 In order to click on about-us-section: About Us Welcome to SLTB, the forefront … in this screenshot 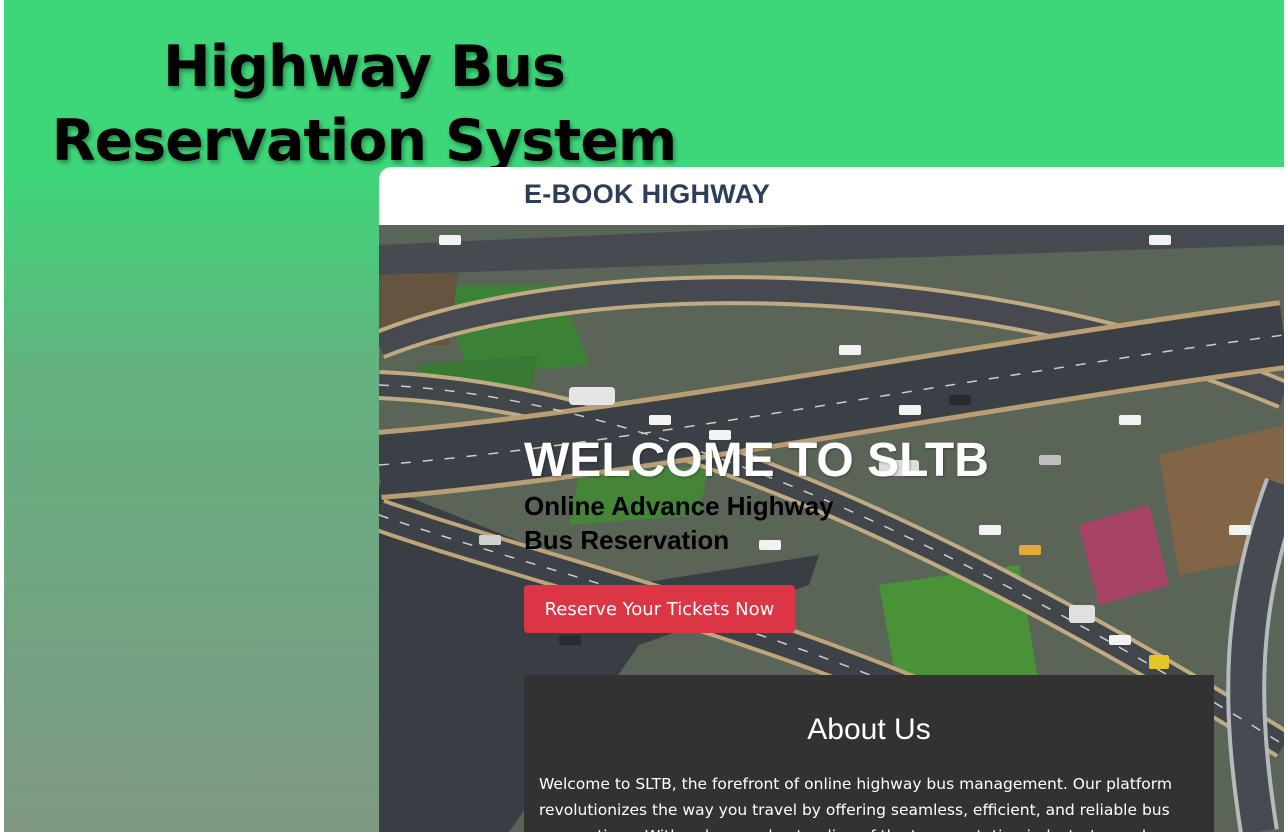, I will do `click(869, 753)`.